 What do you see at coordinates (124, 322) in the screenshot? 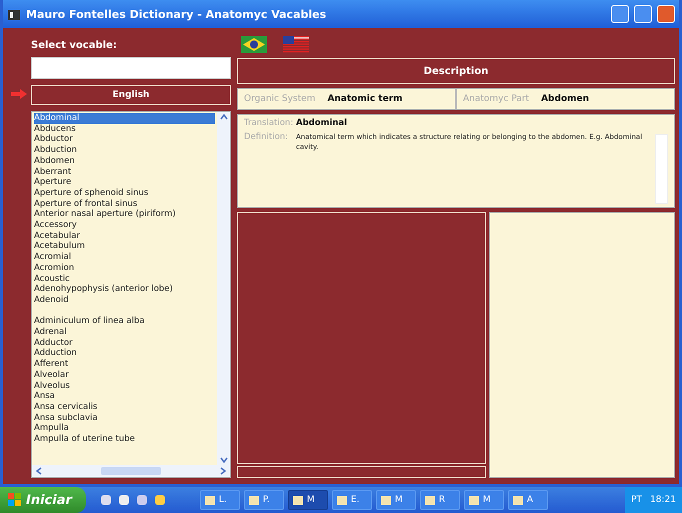
I see `list-item: Adminiculum of linea alba` at bounding box center [124, 322].